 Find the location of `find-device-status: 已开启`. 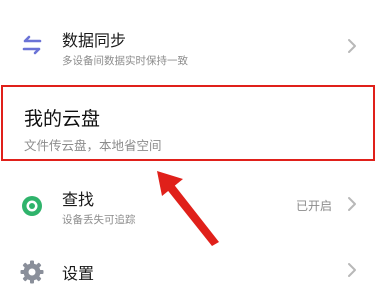

find-device-status: 已开启 is located at coordinates (313, 206).